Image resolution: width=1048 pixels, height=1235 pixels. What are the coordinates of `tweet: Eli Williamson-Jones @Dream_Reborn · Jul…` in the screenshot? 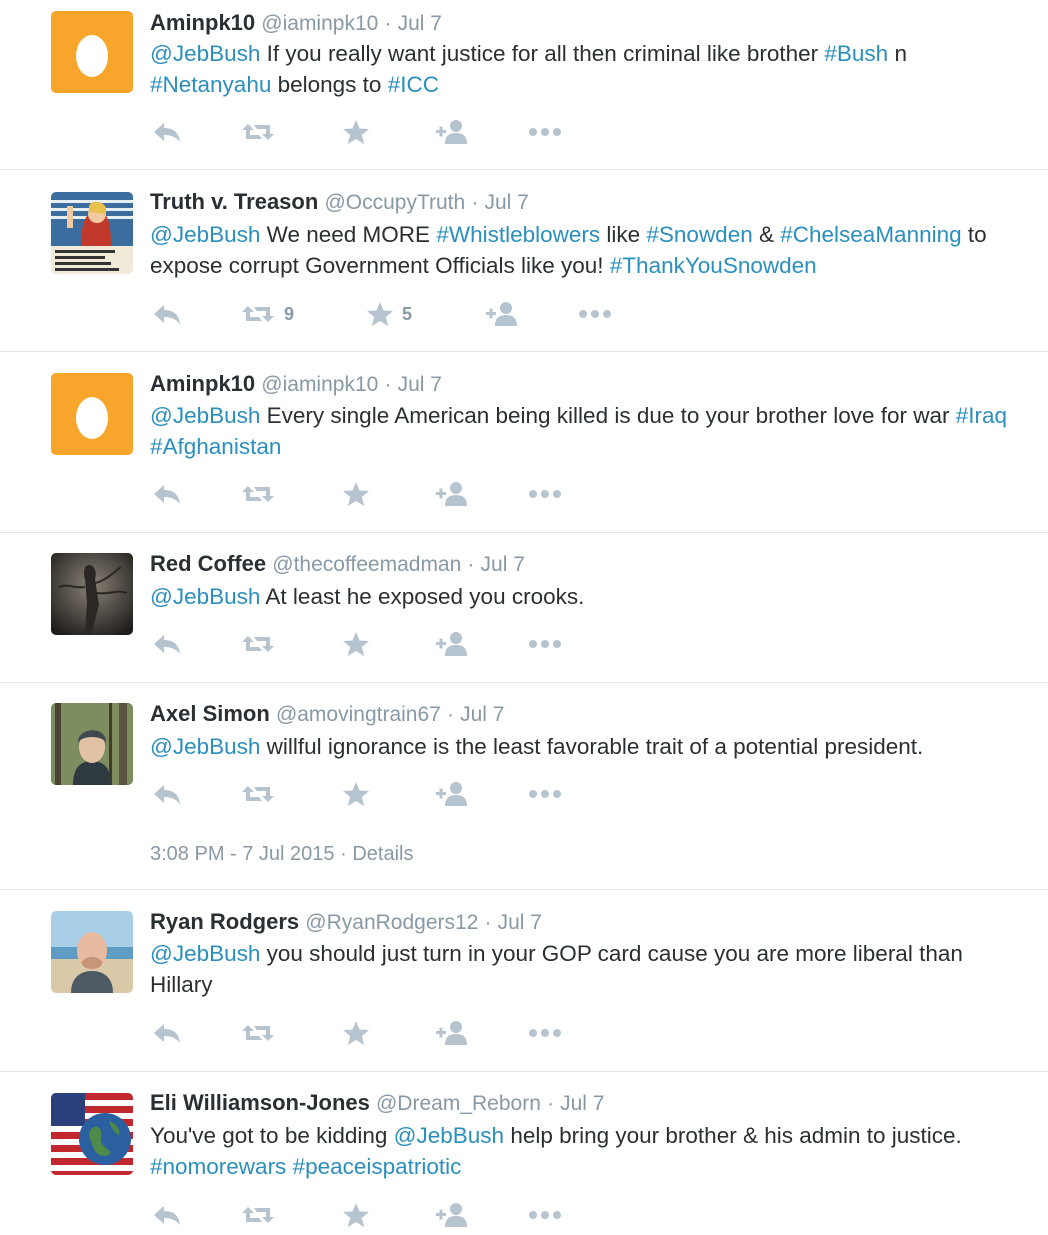 It's located at (524, 1153).